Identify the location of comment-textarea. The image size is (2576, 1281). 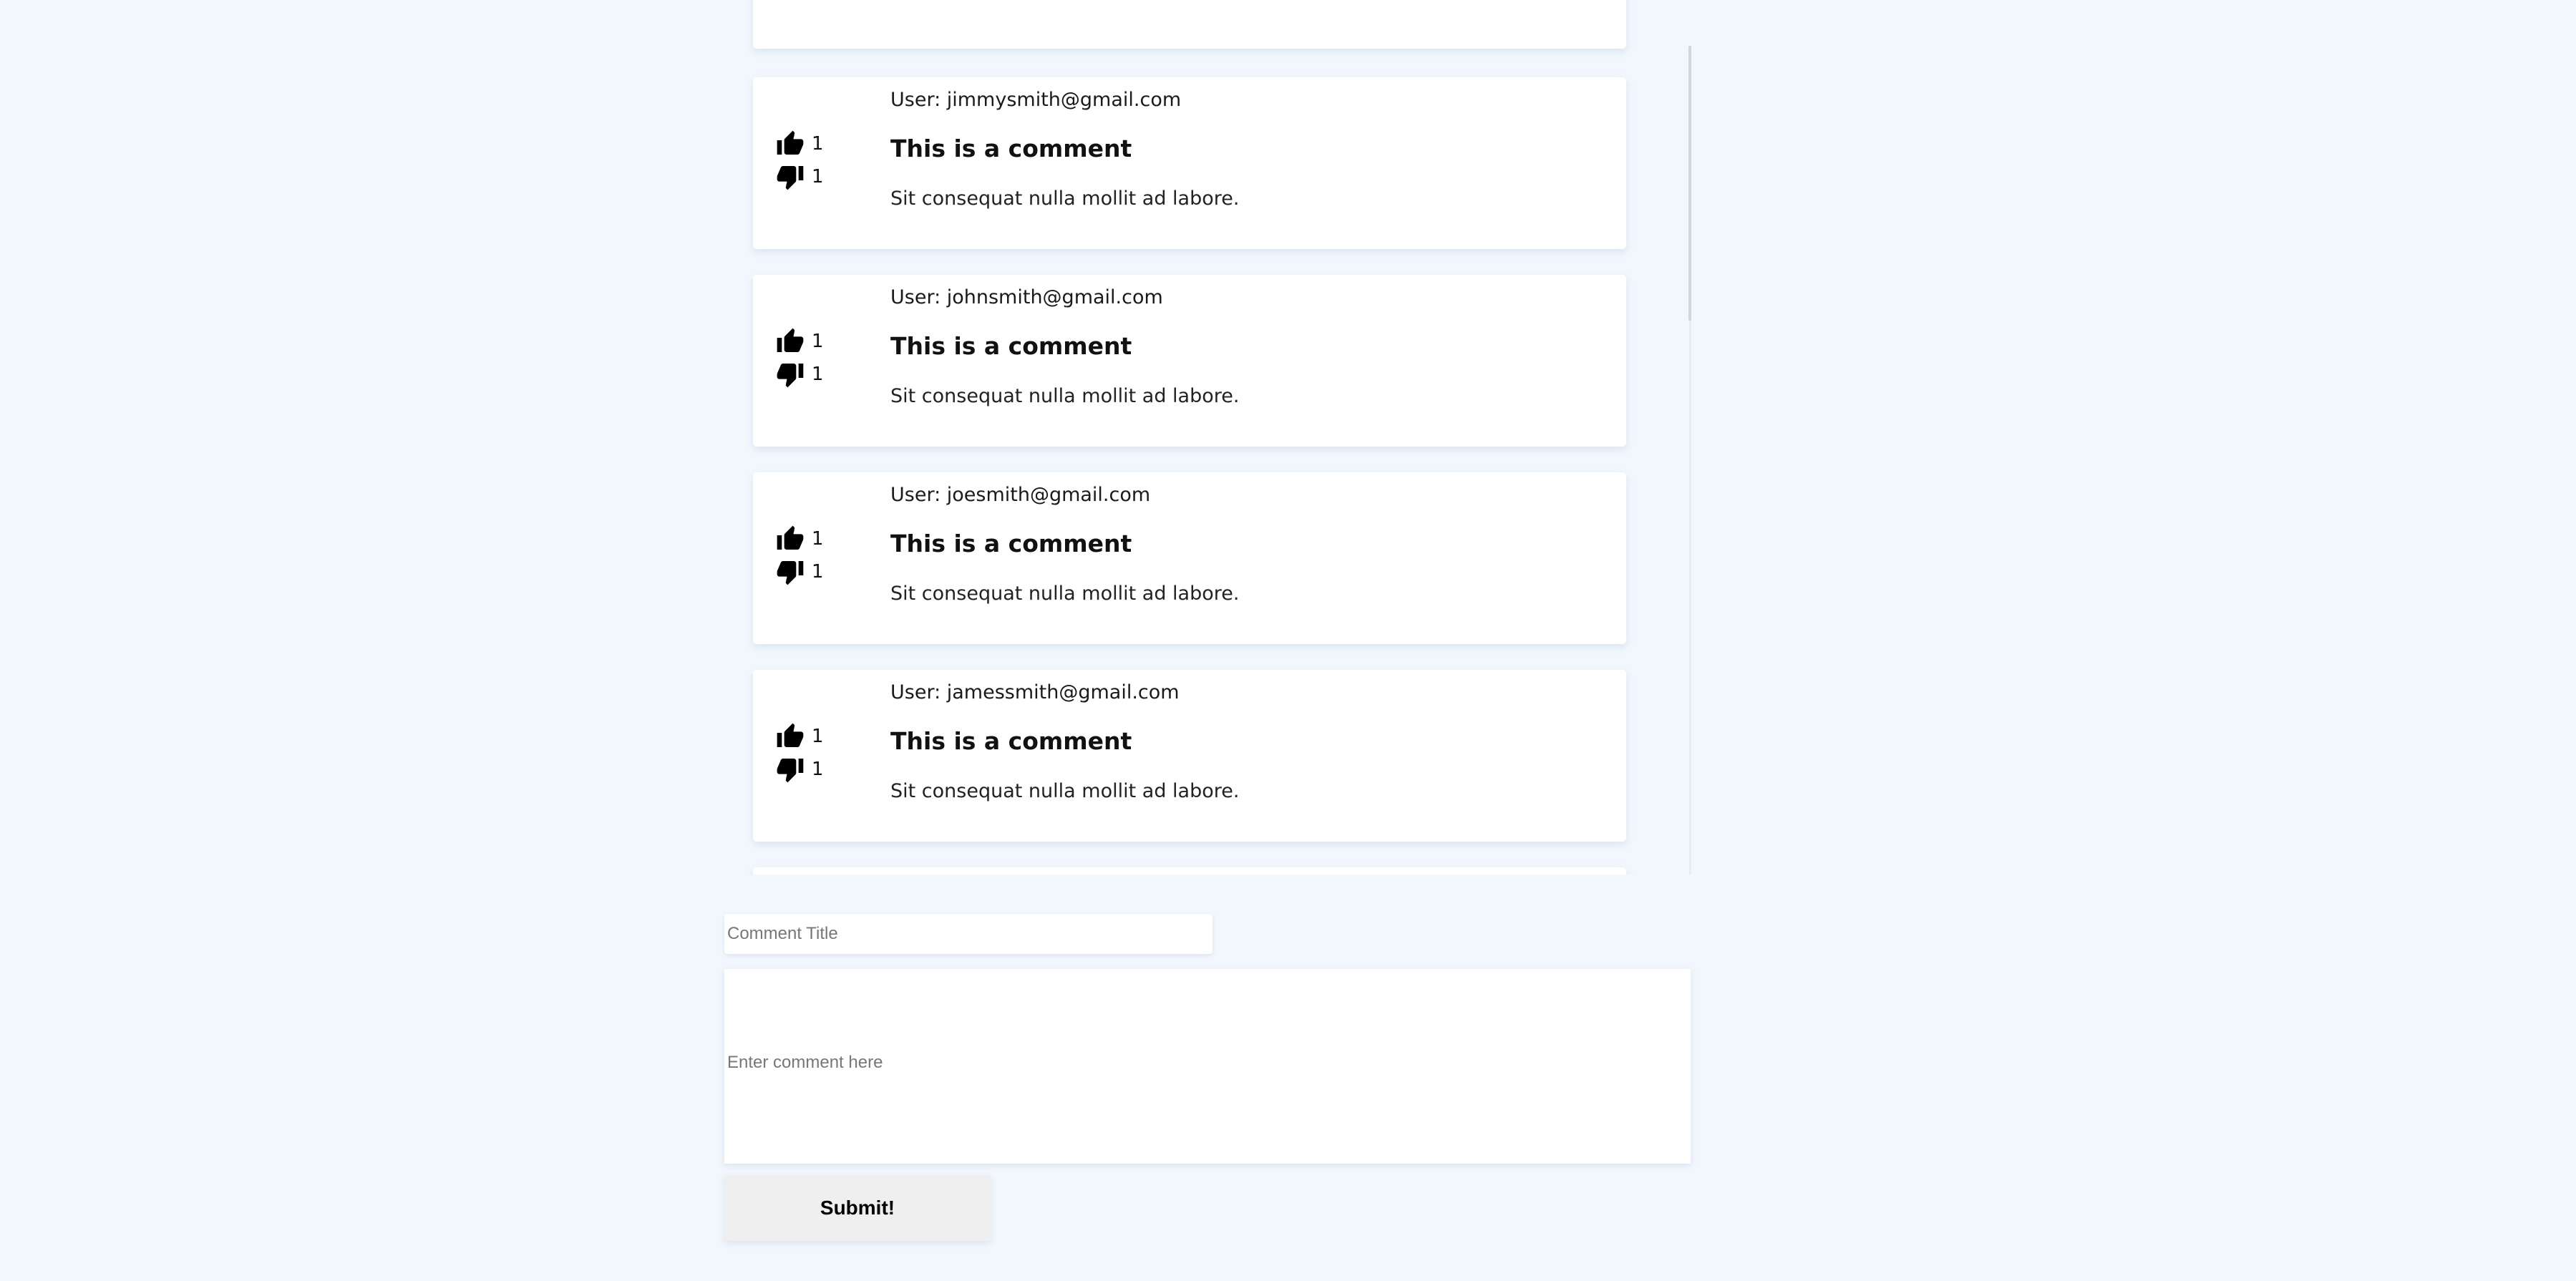
(1207, 1066).